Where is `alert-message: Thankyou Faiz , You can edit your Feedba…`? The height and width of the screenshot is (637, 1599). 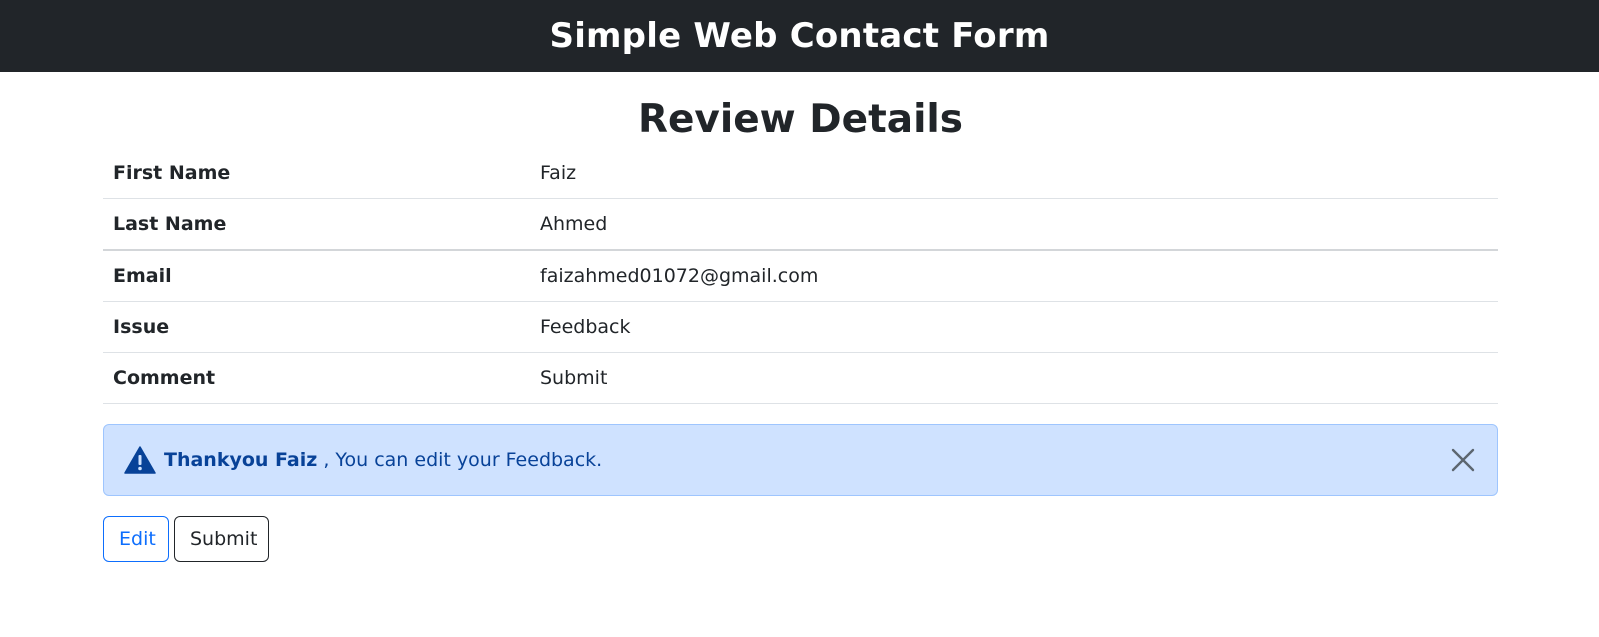 alert-message: Thankyou Faiz , You can edit your Feedba… is located at coordinates (383, 460).